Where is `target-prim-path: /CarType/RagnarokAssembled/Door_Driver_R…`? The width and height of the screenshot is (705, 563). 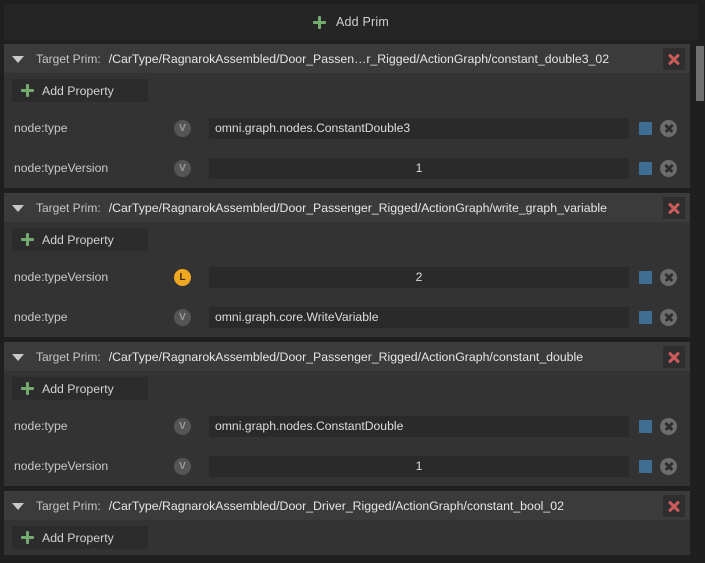
target-prim-path: /CarType/RagnarokAssembled/Door_Driver_R… is located at coordinates (386, 506).